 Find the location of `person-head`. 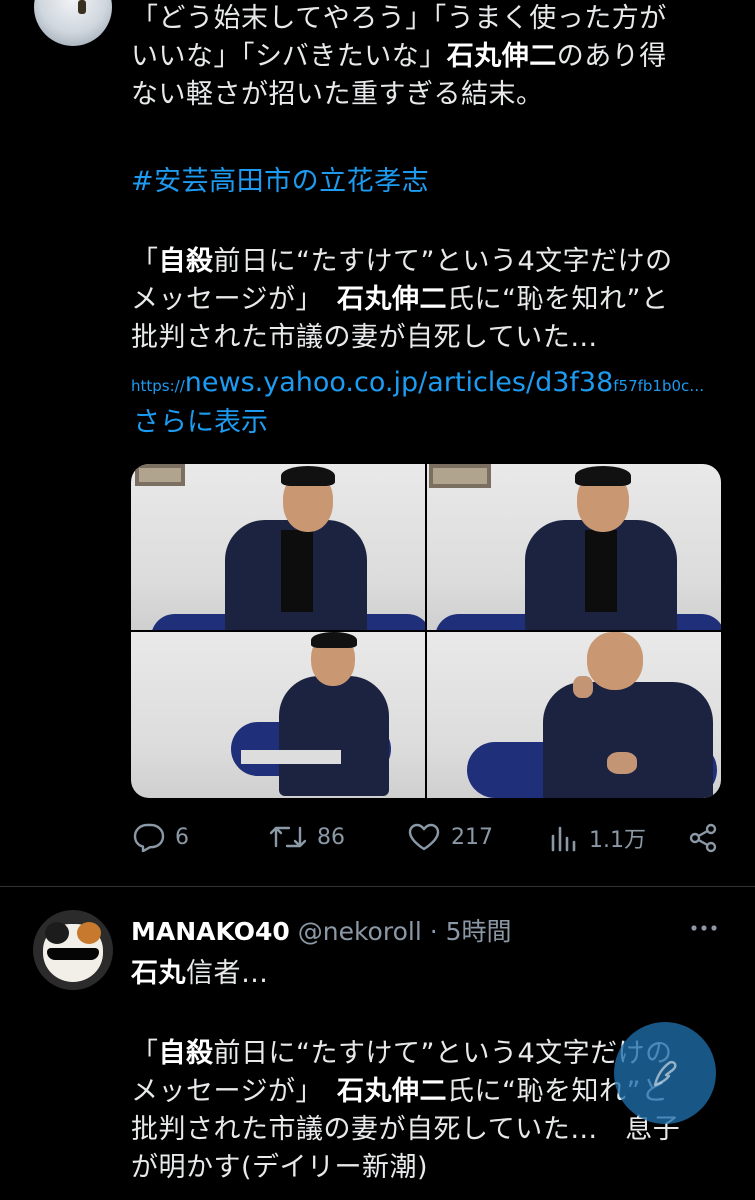

person-head is located at coordinates (615, 661).